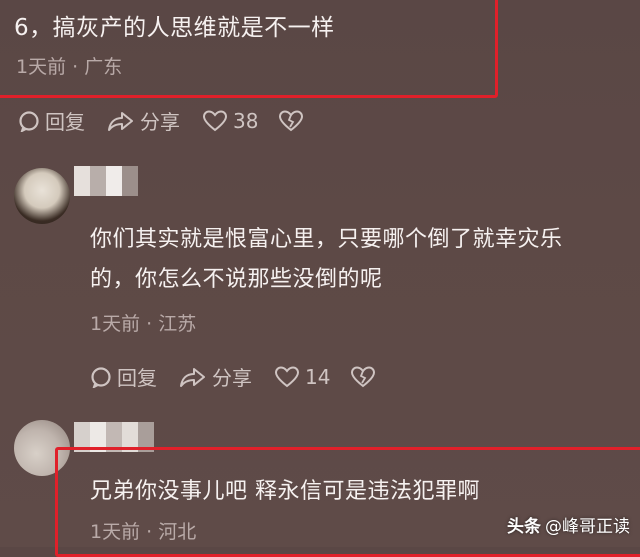  What do you see at coordinates (246, 120) in the screenshot?
I see `like-count: 38` at bounding box center [246, 120].